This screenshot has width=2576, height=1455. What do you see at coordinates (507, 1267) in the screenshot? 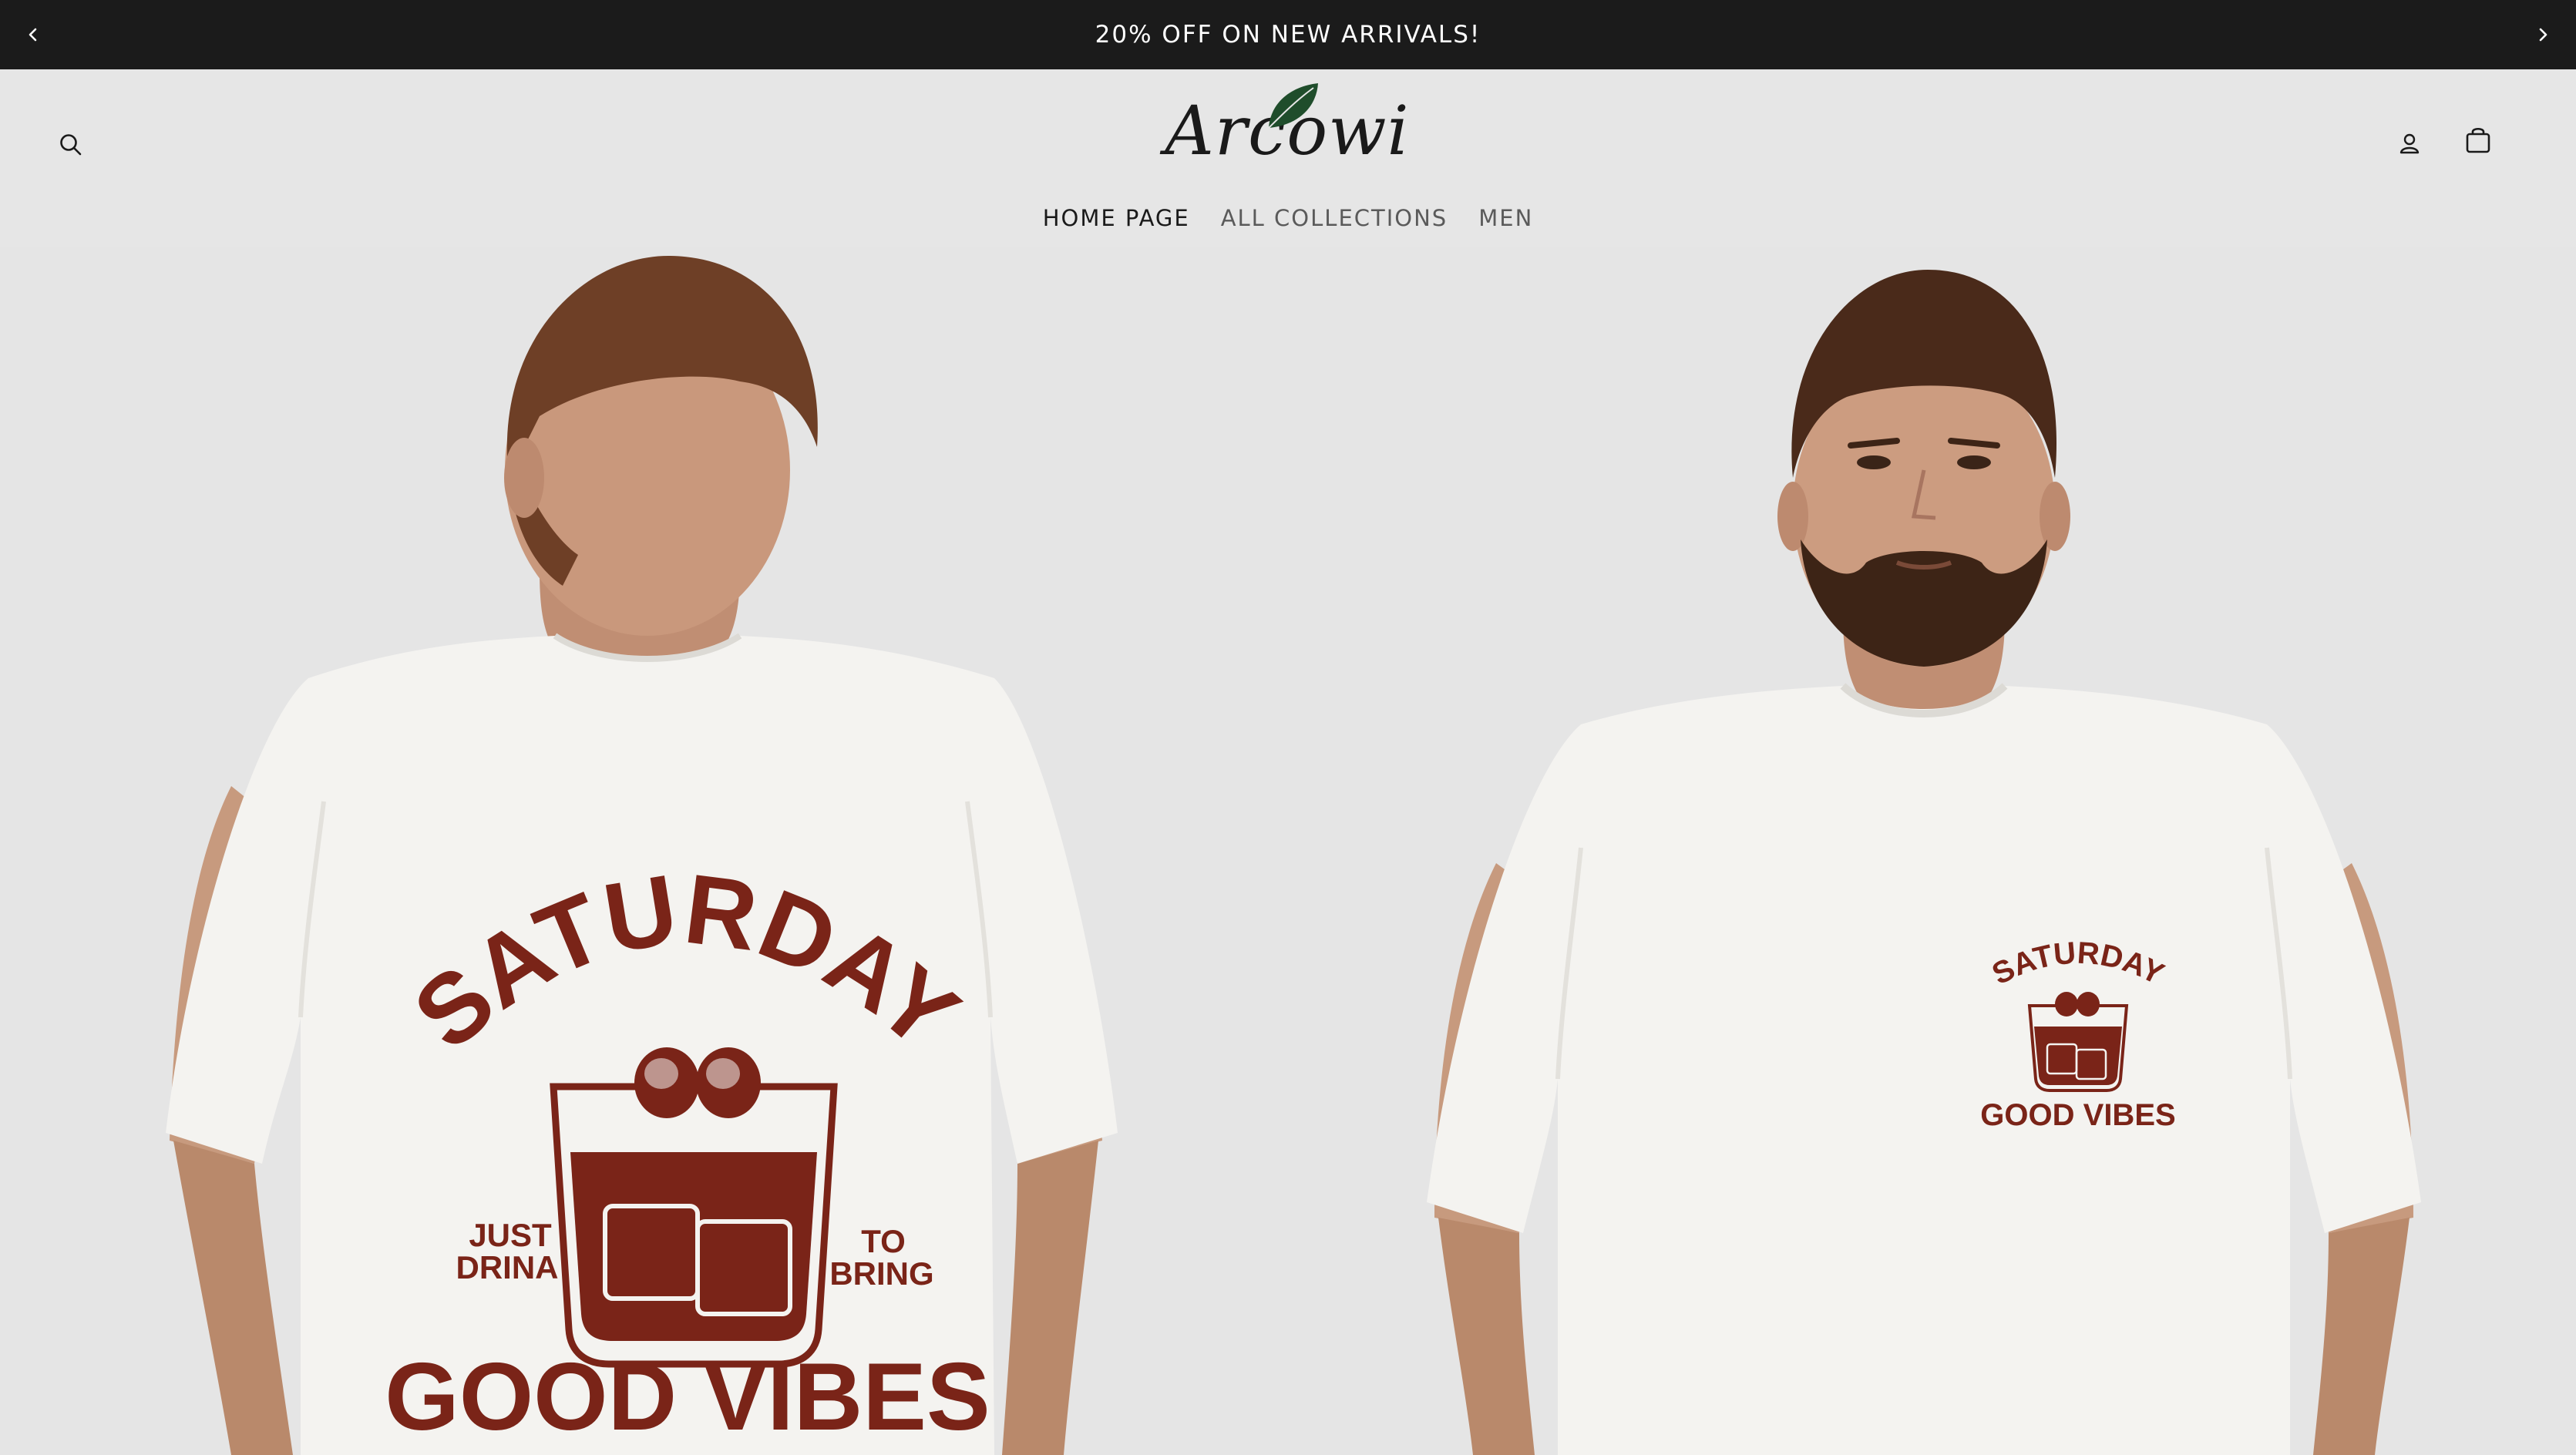
I see `back-print-left-line2: DRINA` at bounding box center [507, 1267].